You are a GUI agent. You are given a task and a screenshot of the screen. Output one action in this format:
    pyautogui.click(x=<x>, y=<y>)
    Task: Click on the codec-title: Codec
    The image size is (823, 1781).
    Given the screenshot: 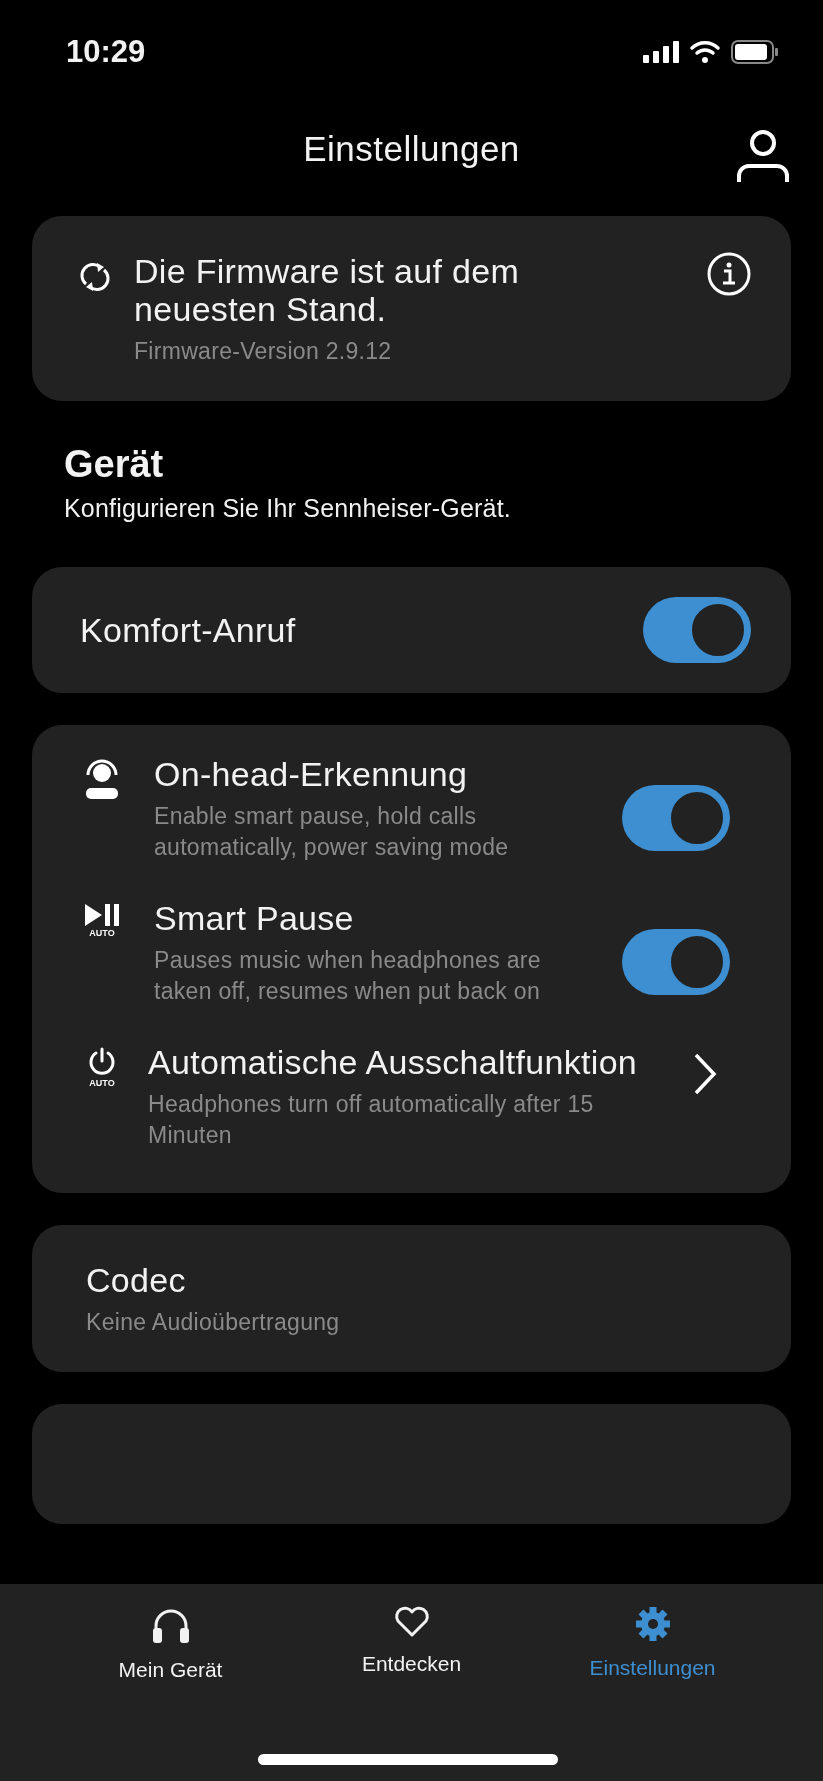 What is the action you would take?
    pyautogui.click(x=136, y=1280)
    